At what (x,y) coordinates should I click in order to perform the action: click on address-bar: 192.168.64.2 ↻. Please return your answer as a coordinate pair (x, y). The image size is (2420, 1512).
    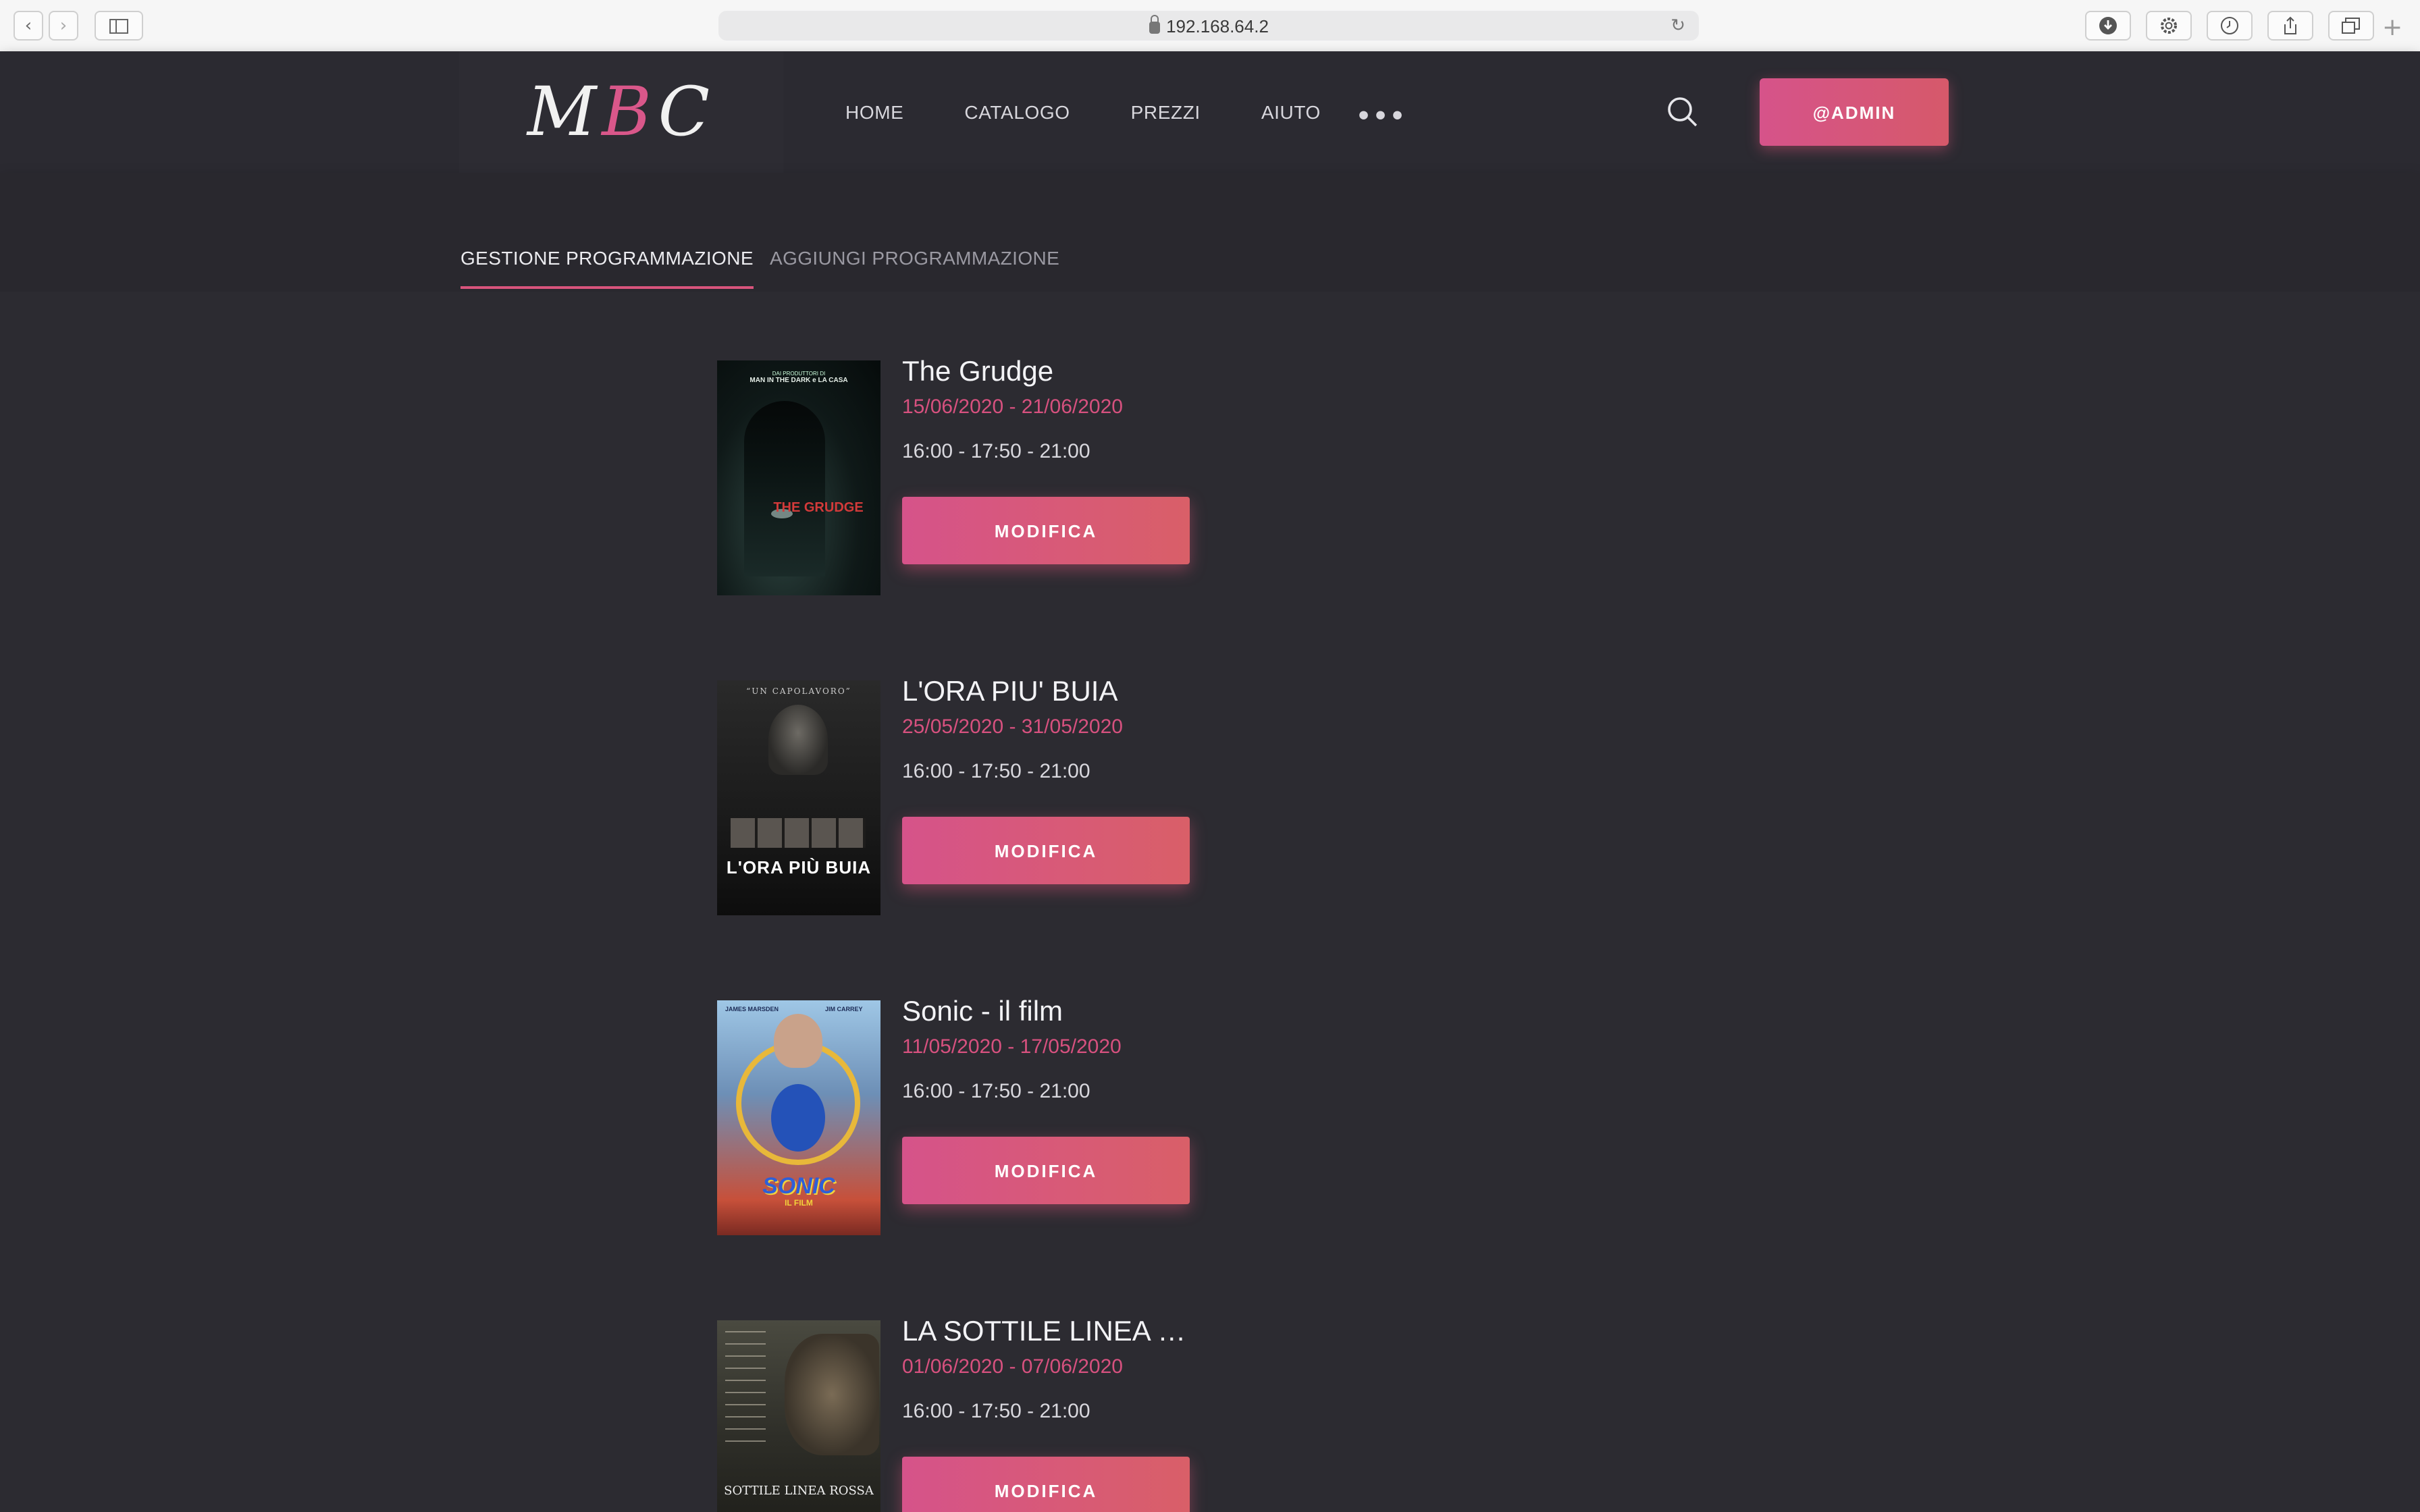
    Looking at the image, I should click on (1208, 26).